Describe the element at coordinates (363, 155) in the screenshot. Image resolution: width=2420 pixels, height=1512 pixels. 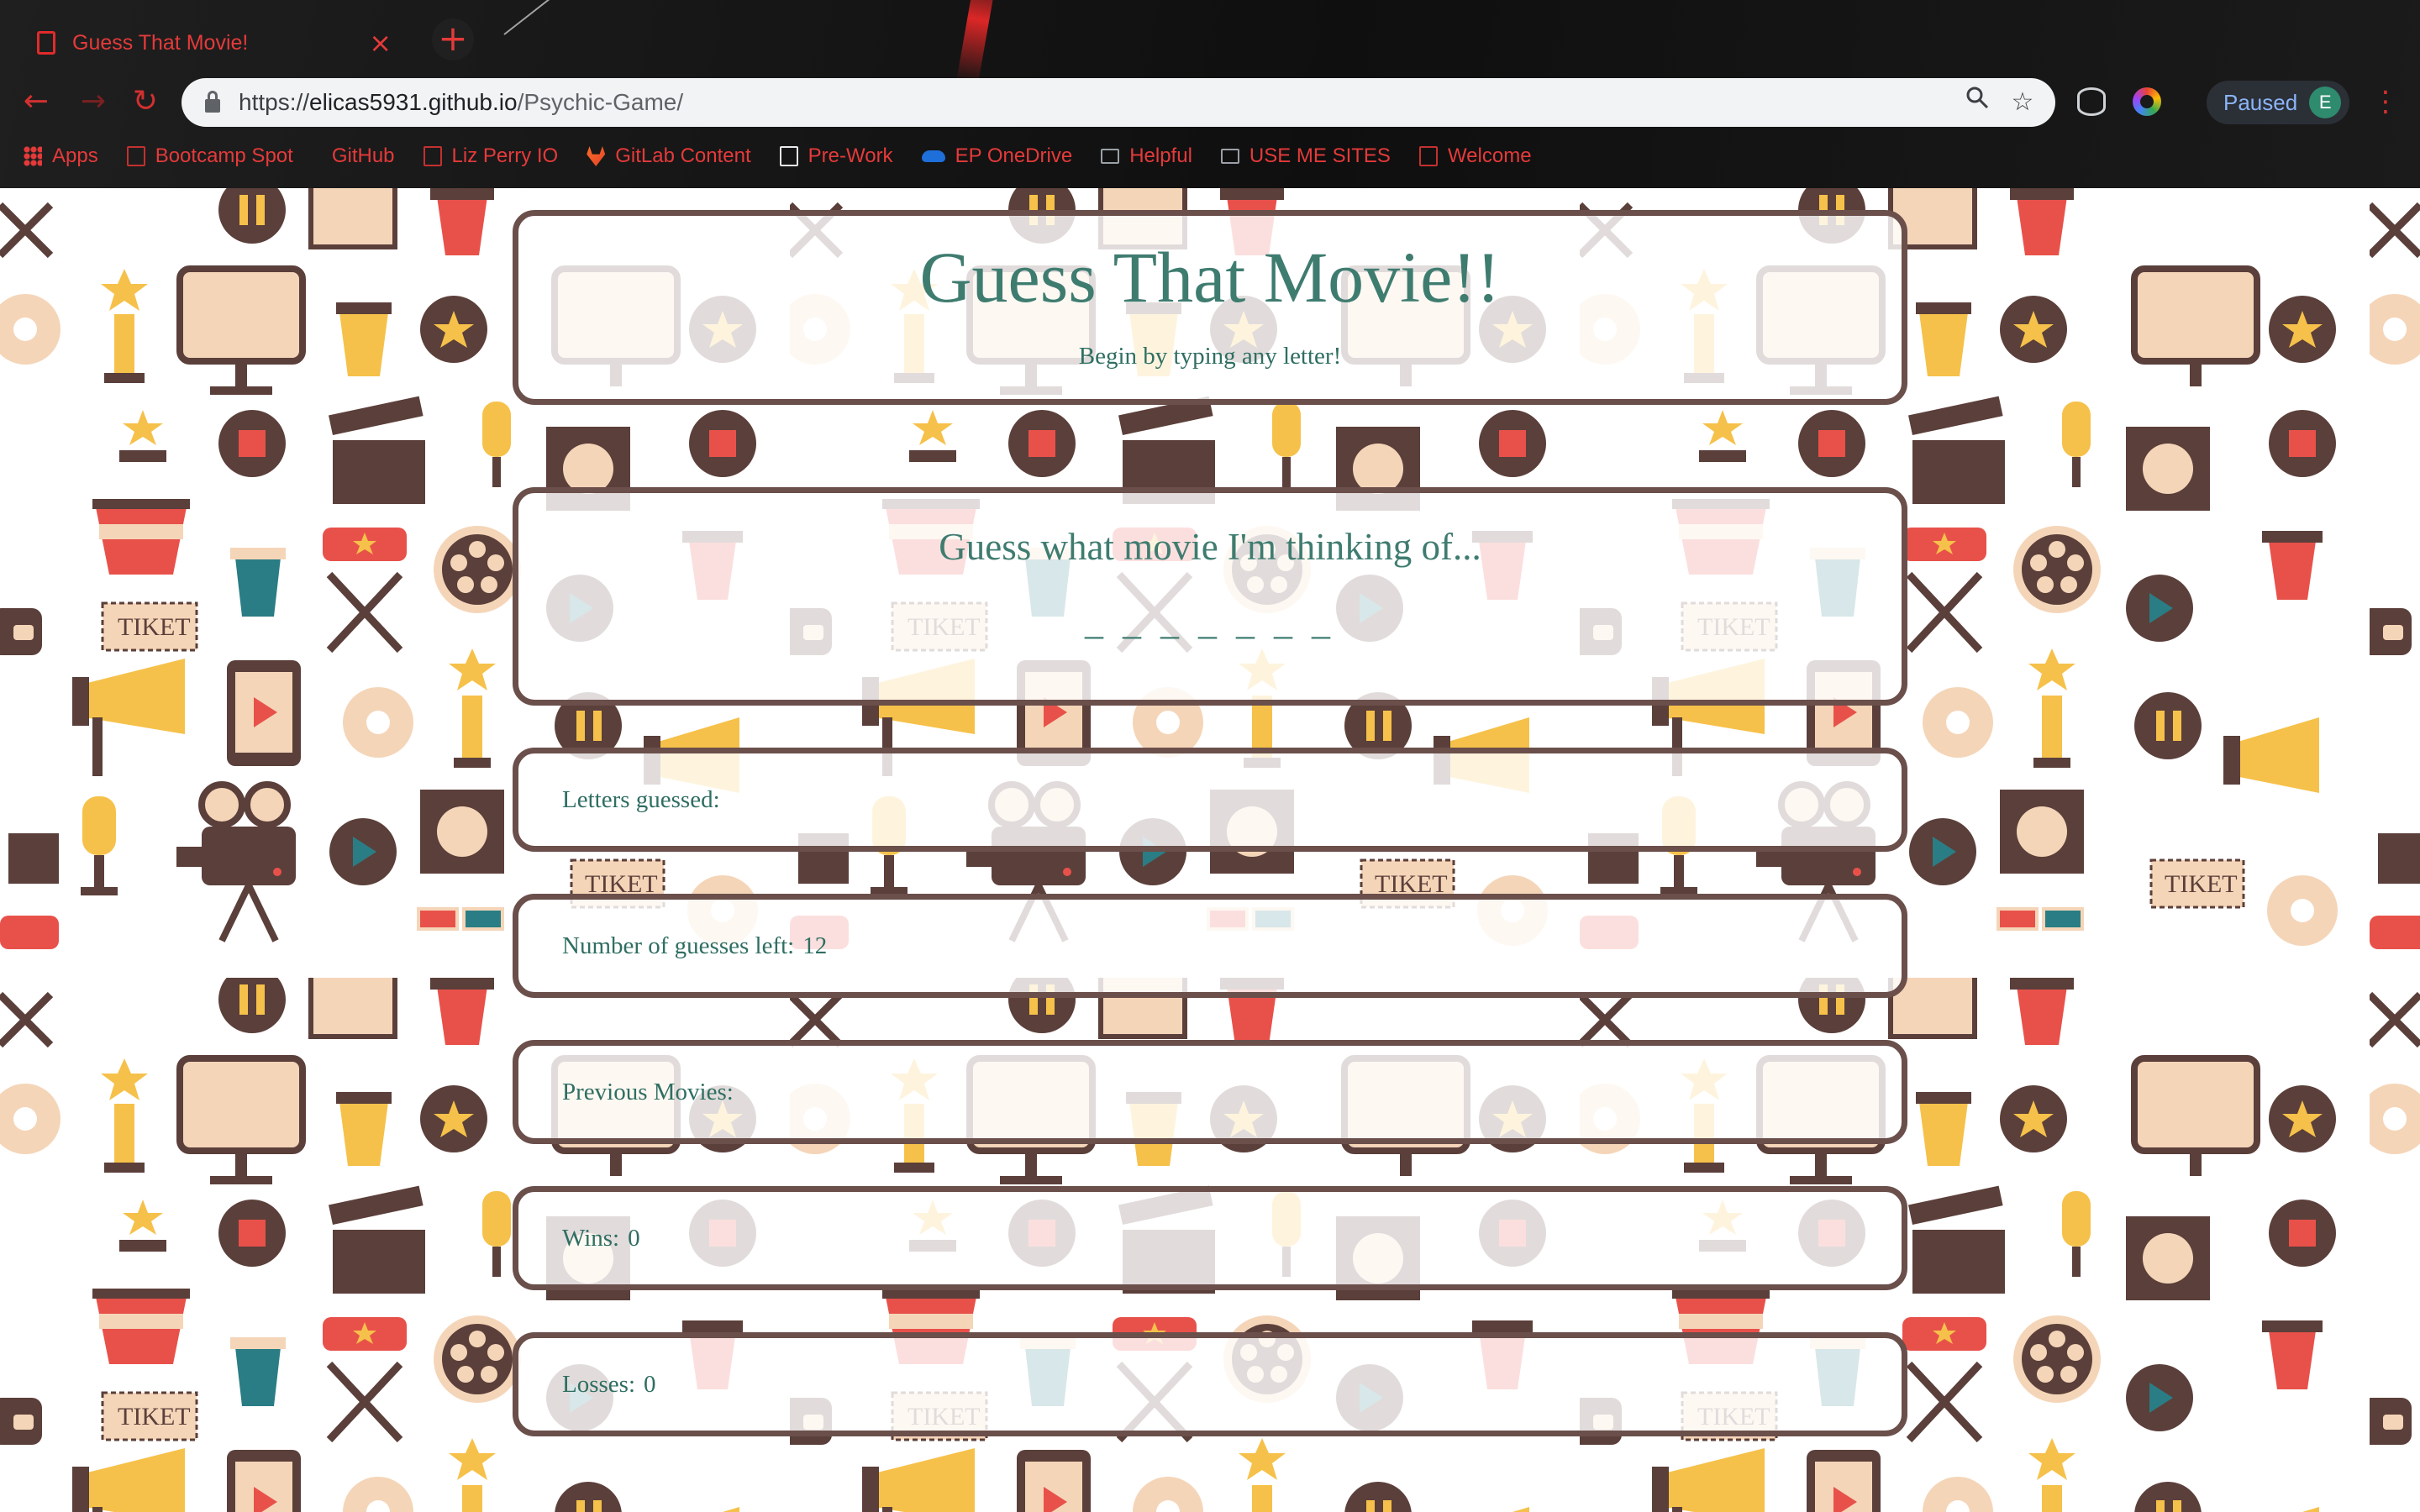
I see `bookmark-label: GitHub` at that location.